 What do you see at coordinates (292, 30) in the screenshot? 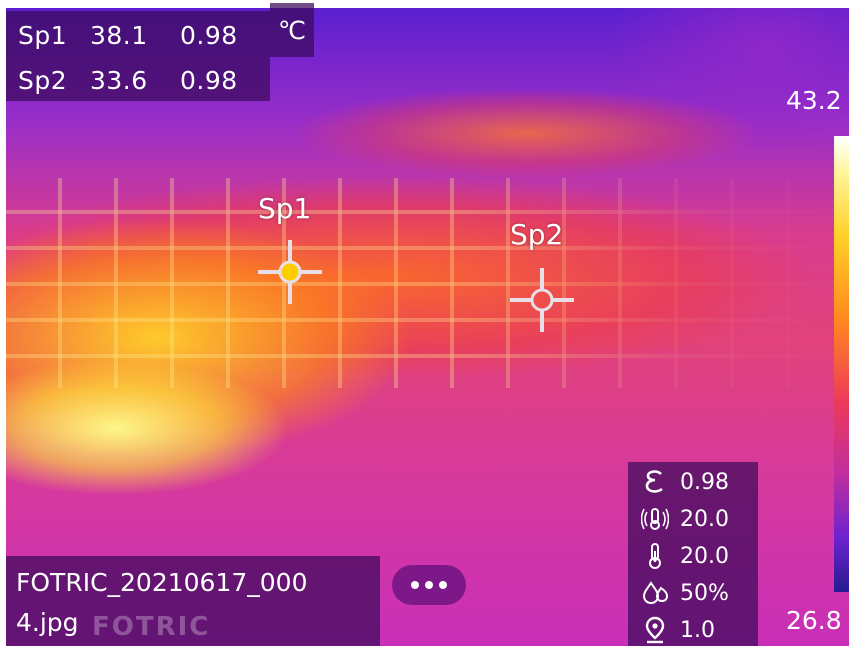
I see `temperature-unit: ℃` at bounding box center [292, 30].